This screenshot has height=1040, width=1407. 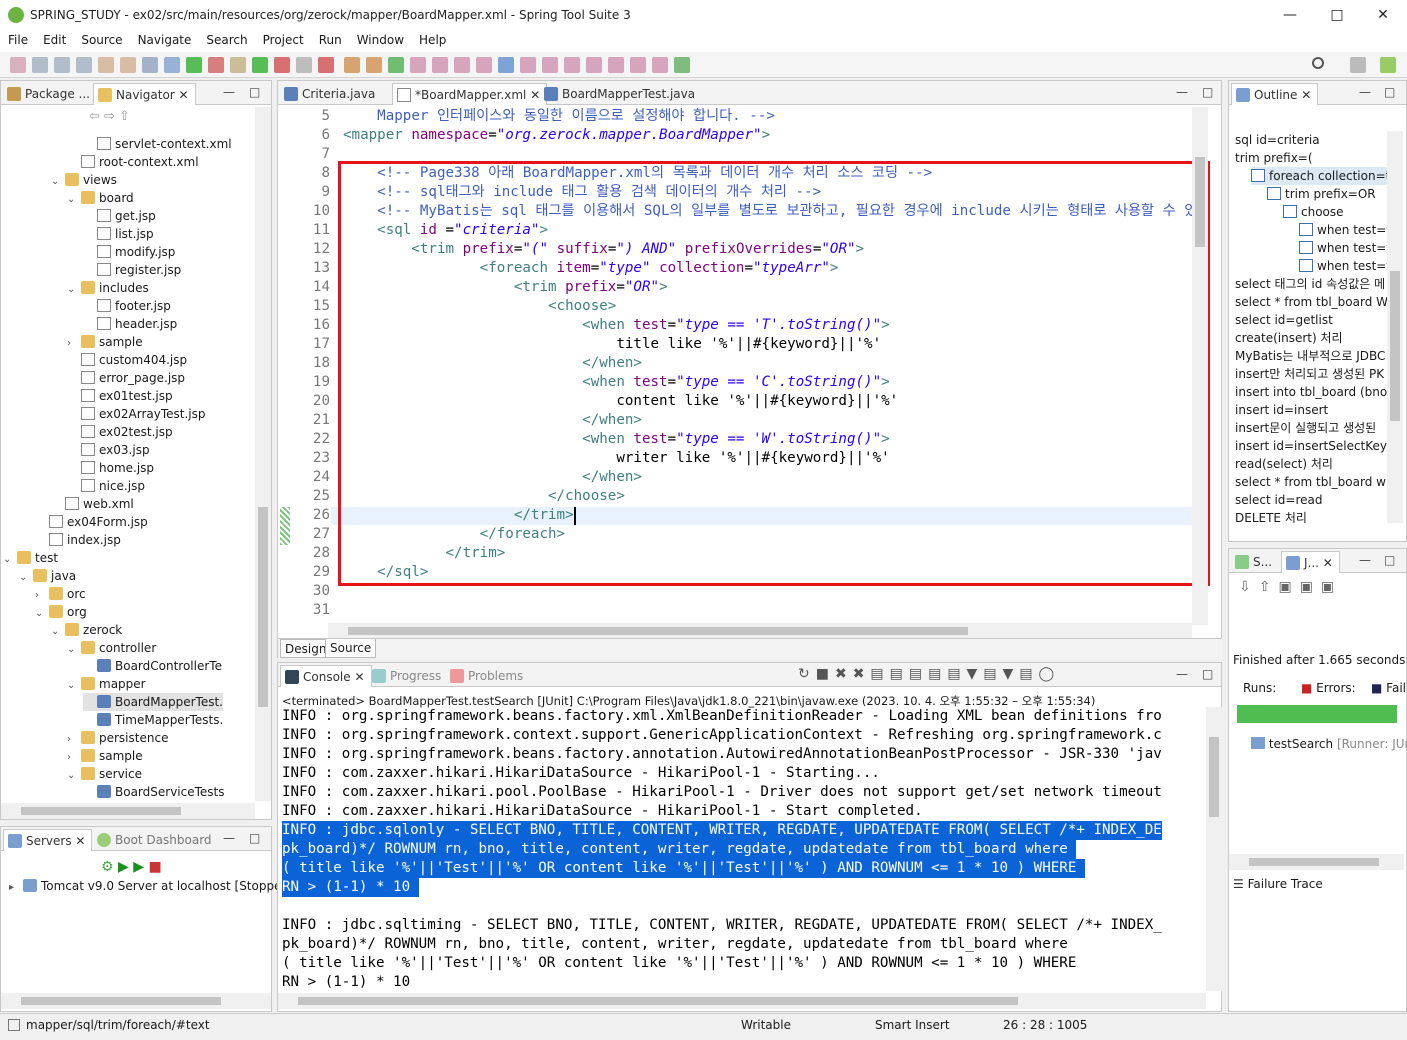 What do you see at coordinates (130, 324) in the screenshot?
I see `tree-item: header.jsp` at bounding box center [130, 324].